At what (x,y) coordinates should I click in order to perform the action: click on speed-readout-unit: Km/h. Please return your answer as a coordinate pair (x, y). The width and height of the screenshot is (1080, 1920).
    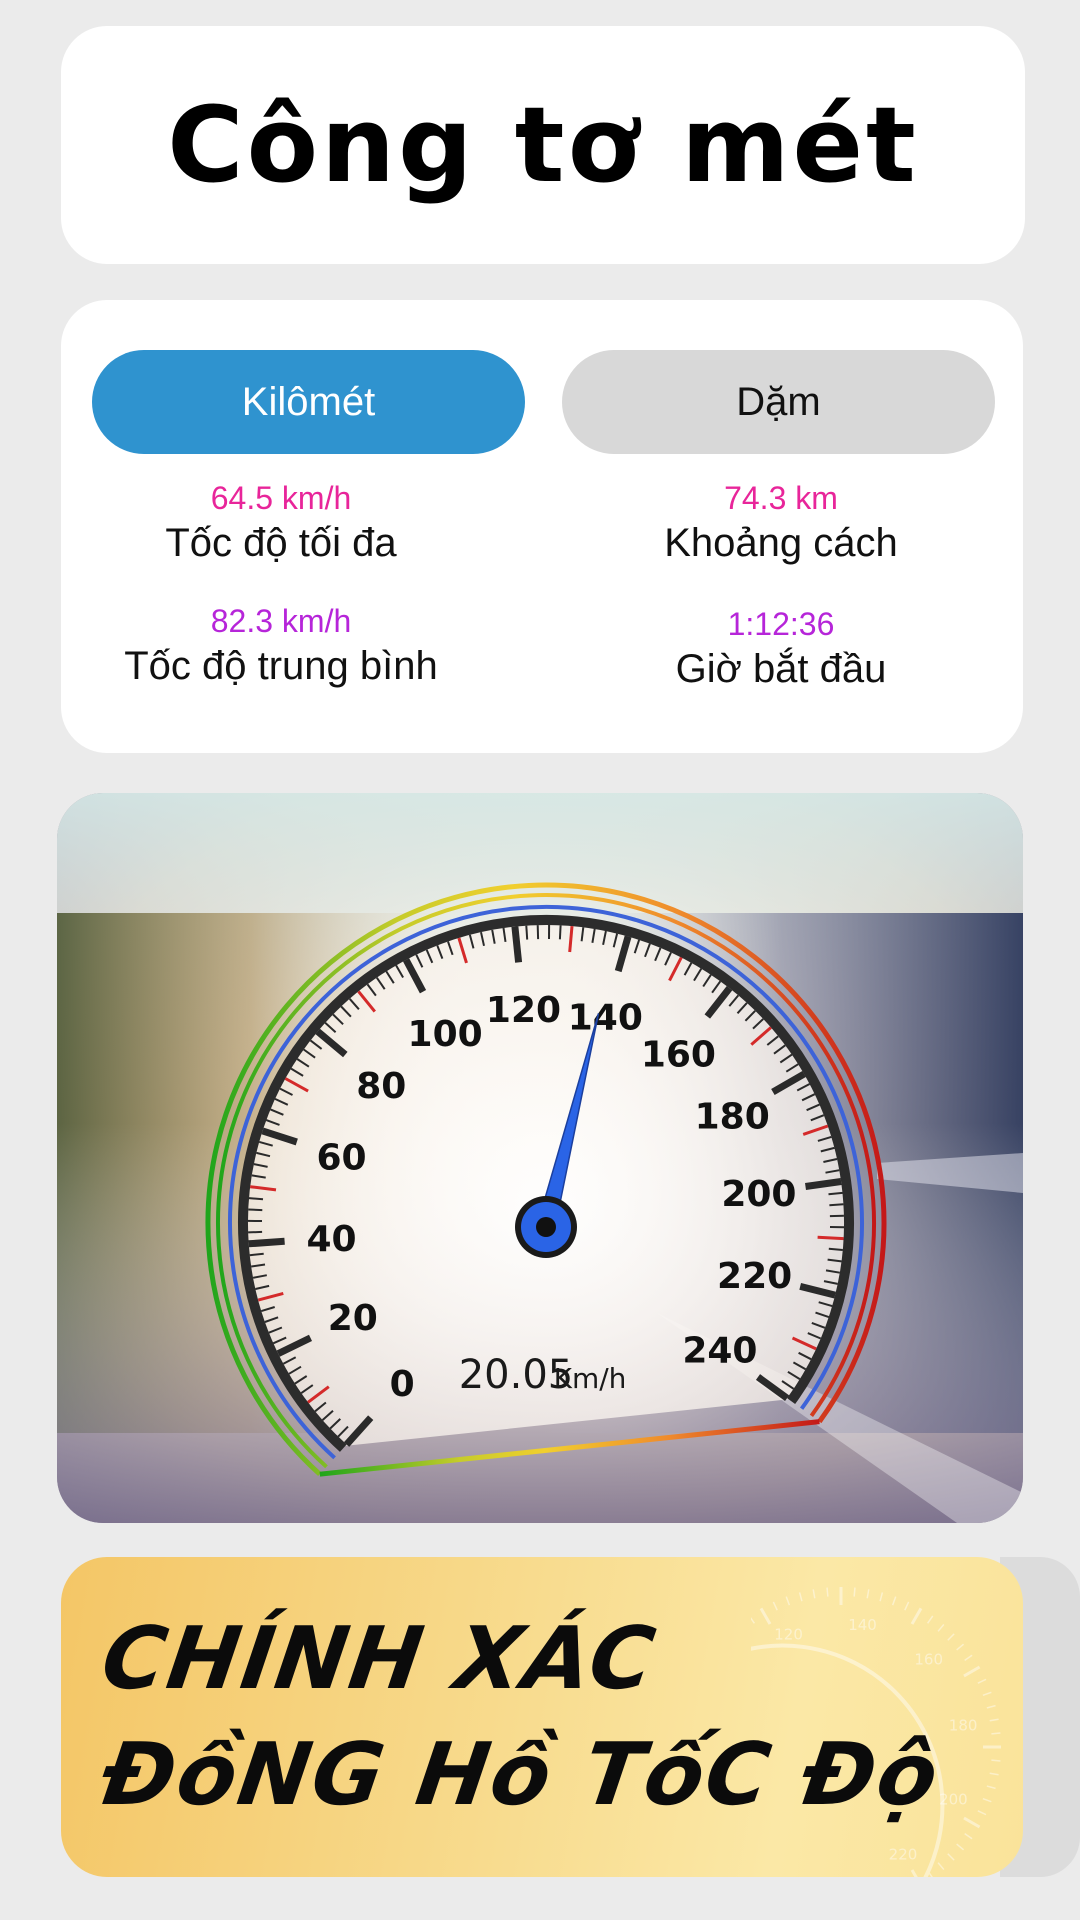
    Looking at the image, I should click on (590, 1378).